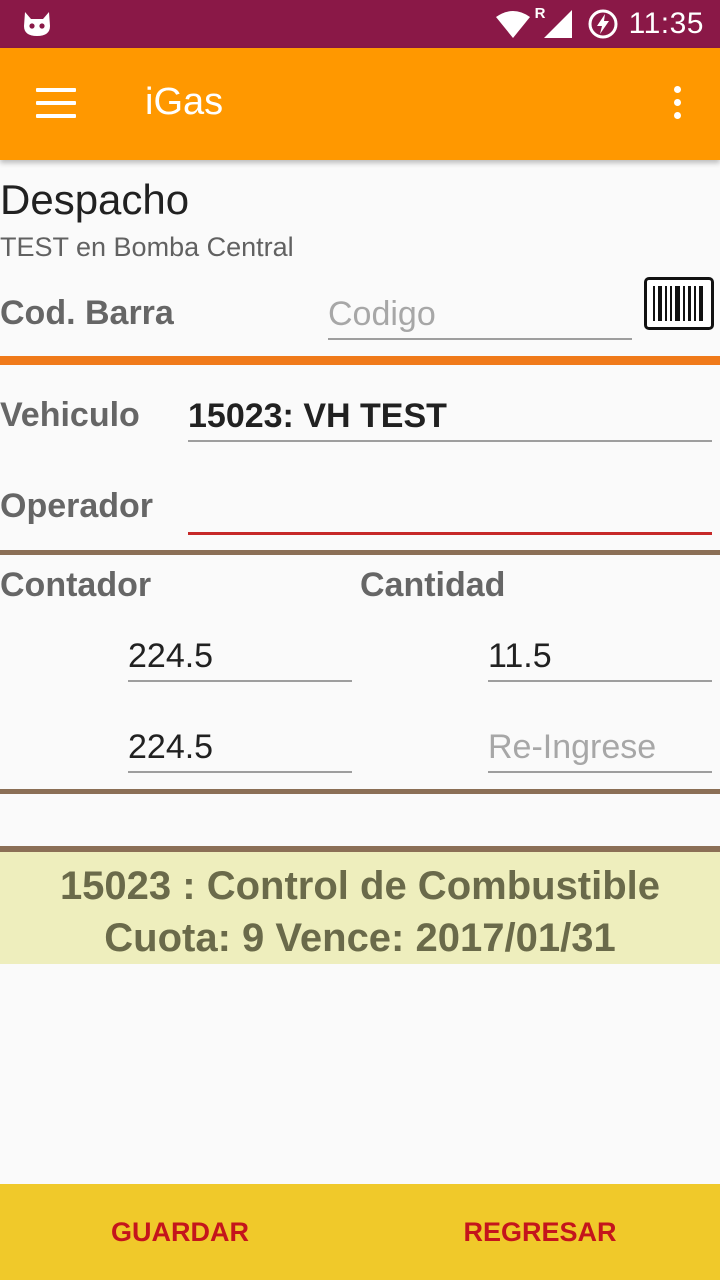 The width and height of the screenshot is (720, 1280). What do you see at coordinates (603, 24) in the screenshot?
I see `battery-charging-icon` at bounding box center [603, 24].